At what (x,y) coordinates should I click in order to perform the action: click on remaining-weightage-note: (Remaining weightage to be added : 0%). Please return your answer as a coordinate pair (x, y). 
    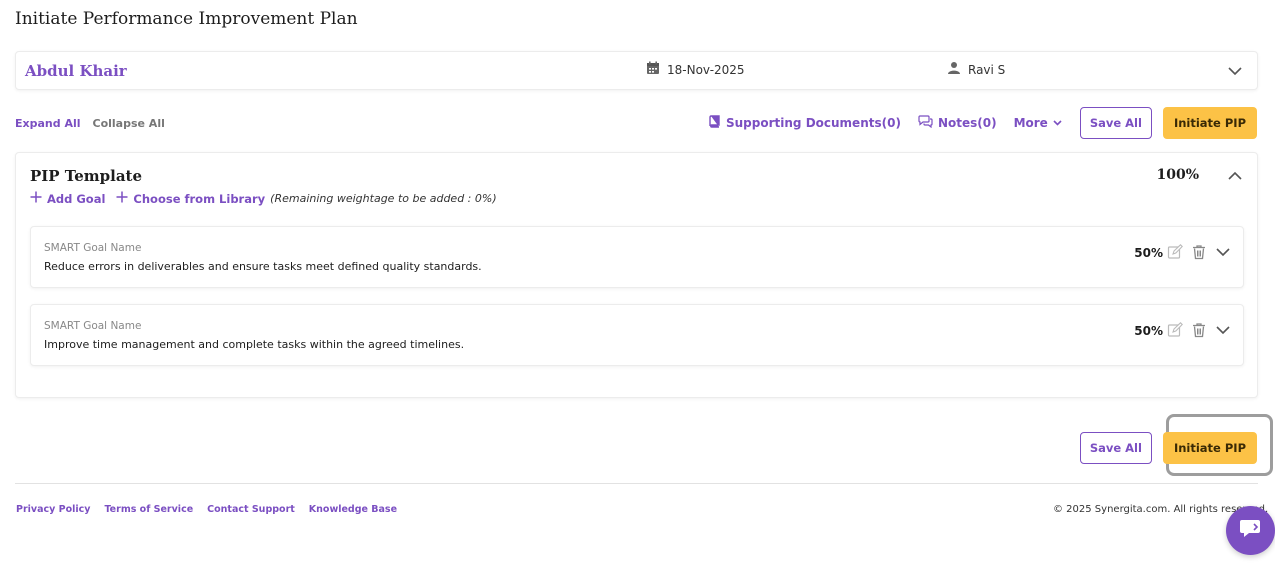
    Looking at the image, I should click on (383, 198).